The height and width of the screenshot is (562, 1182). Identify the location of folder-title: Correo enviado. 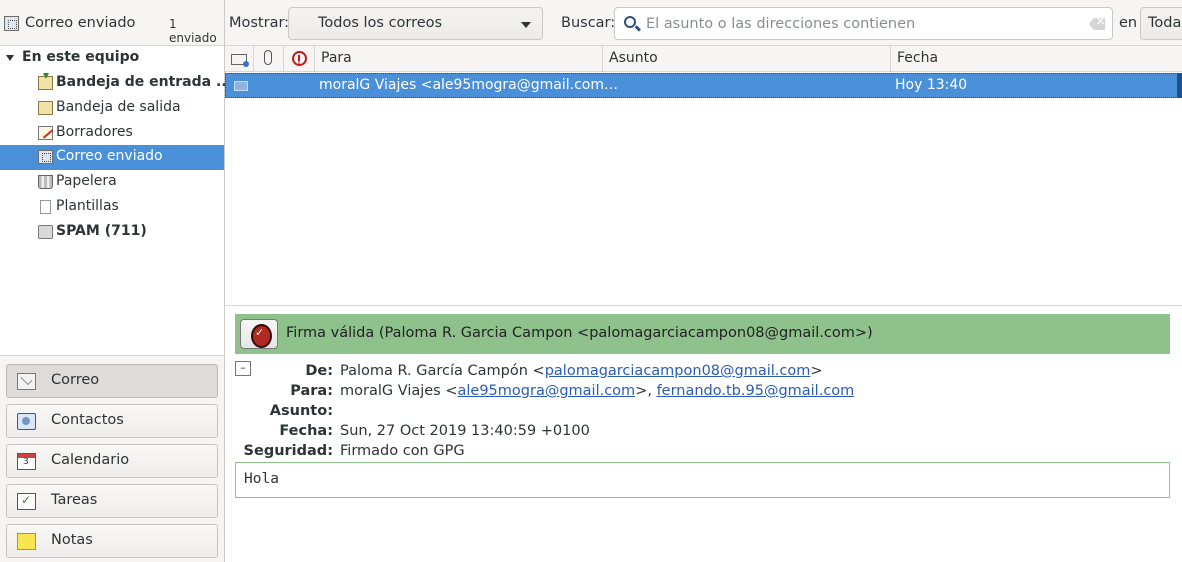
(80, 23).